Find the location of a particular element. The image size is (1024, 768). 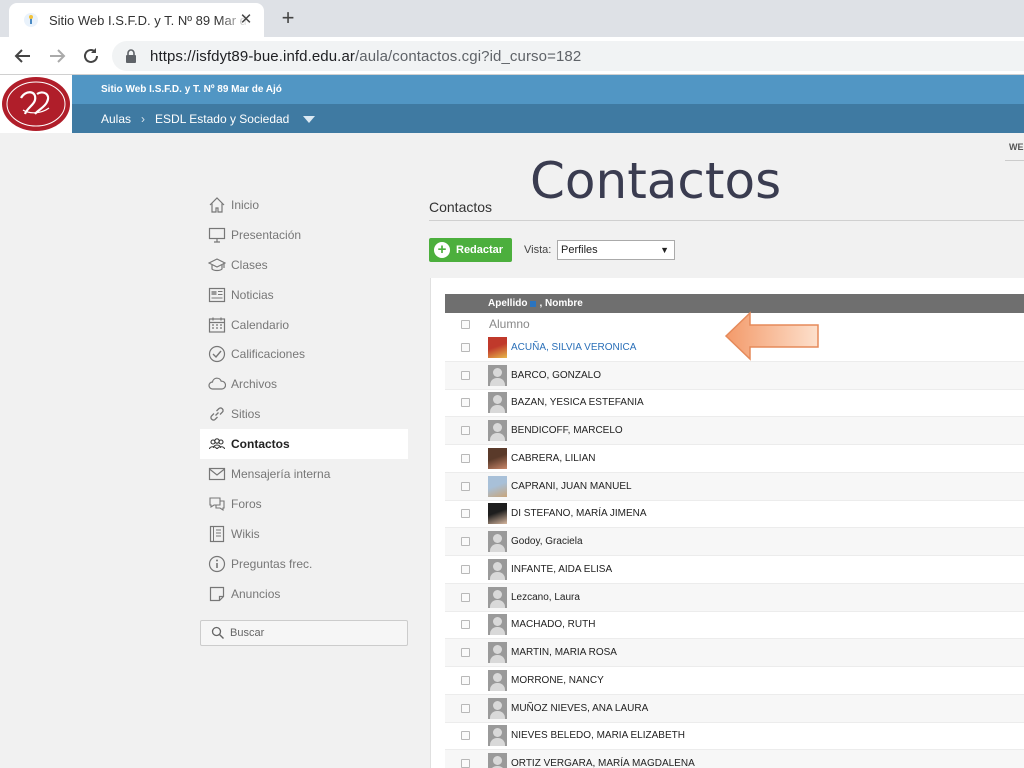

sidebar-item-sitios: Sitios is located at coordinates (304, 414).